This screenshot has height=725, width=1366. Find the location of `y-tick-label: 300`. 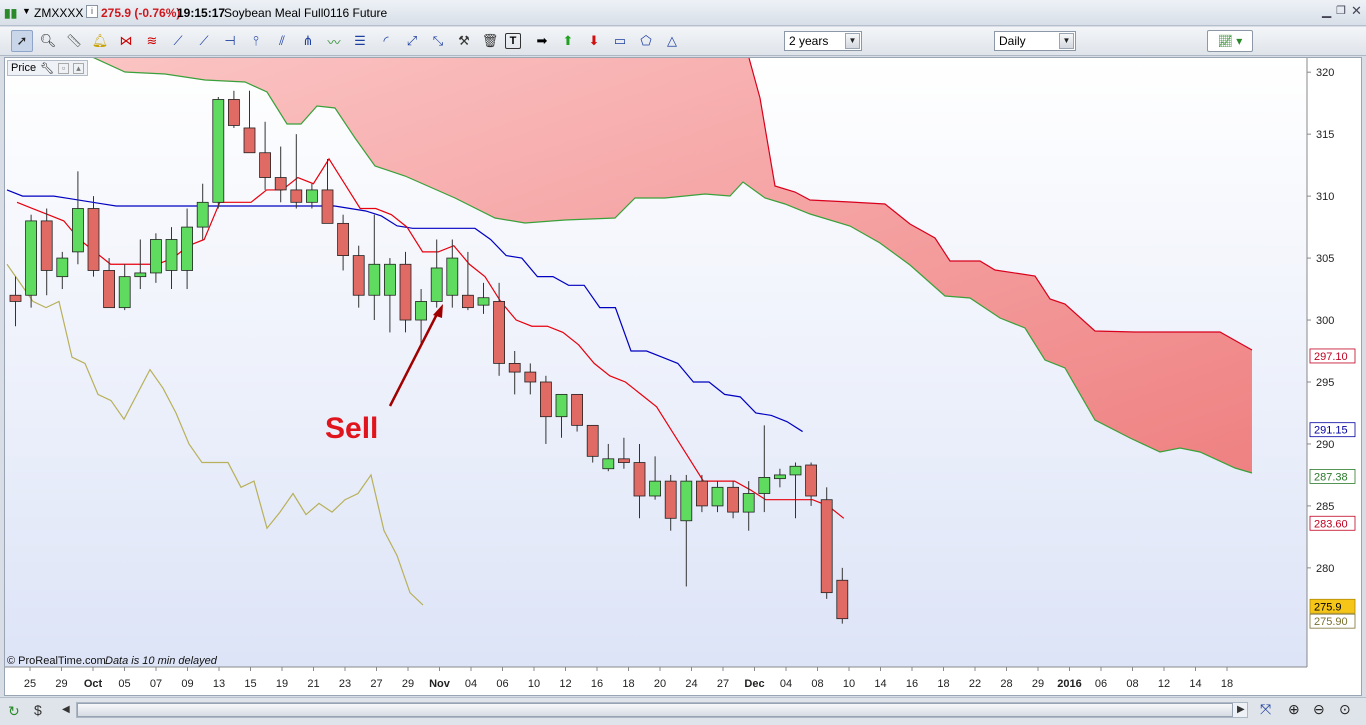

y-tick-label: 300 is located at coordinates (1325, 321).